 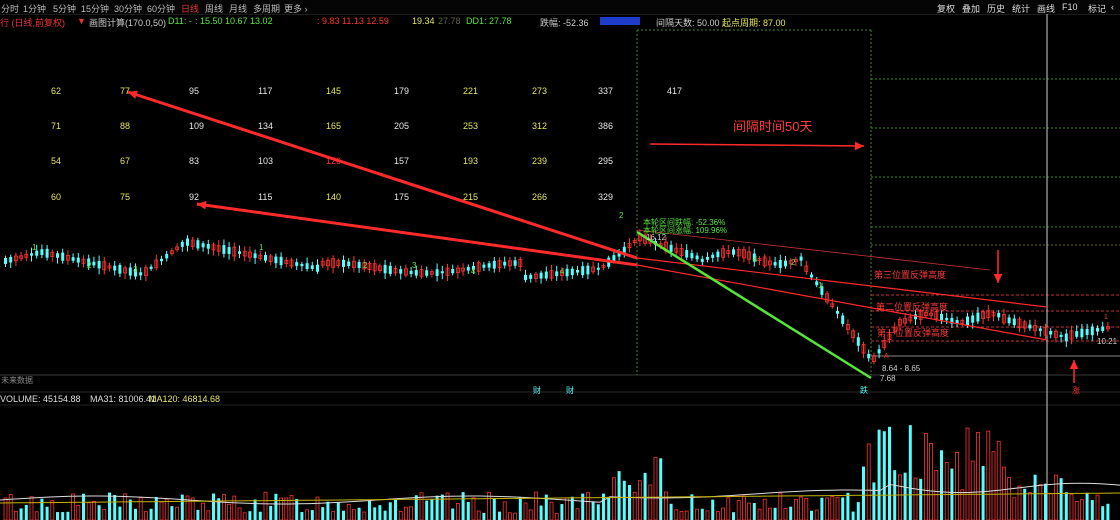 I want to click on trend-arrow-upper, so click(x=382, y=175).